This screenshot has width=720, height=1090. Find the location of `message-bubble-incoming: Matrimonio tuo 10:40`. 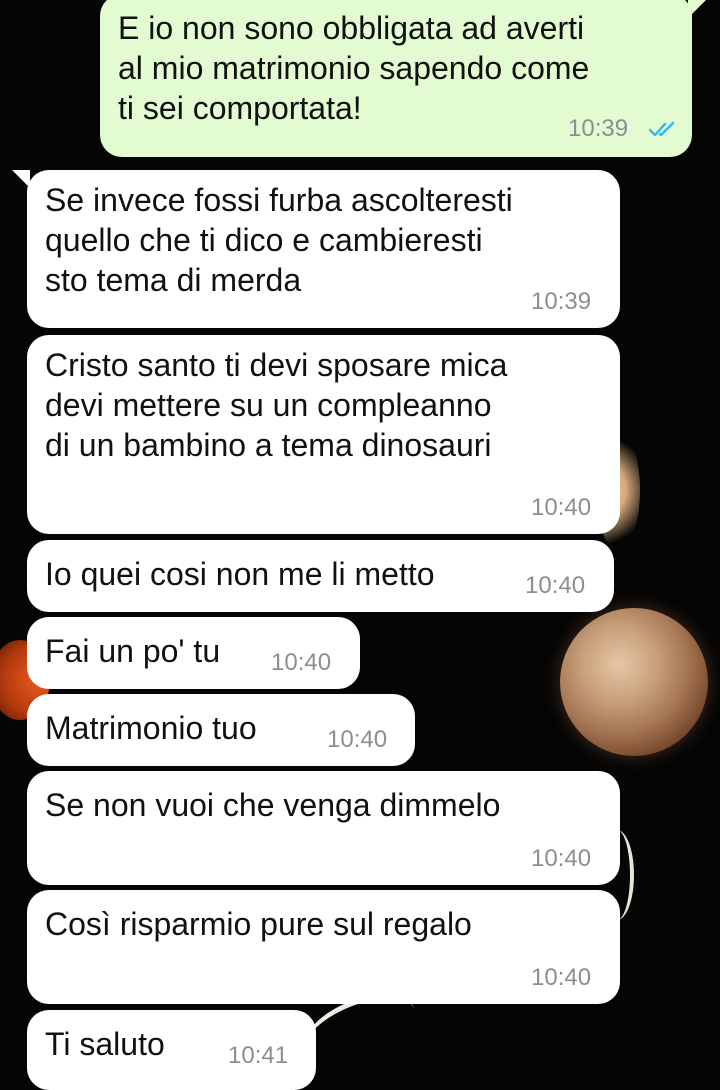

message-bubble-incoming: Matrimonio tuo 10:40 is located at coordinates (221, 730).